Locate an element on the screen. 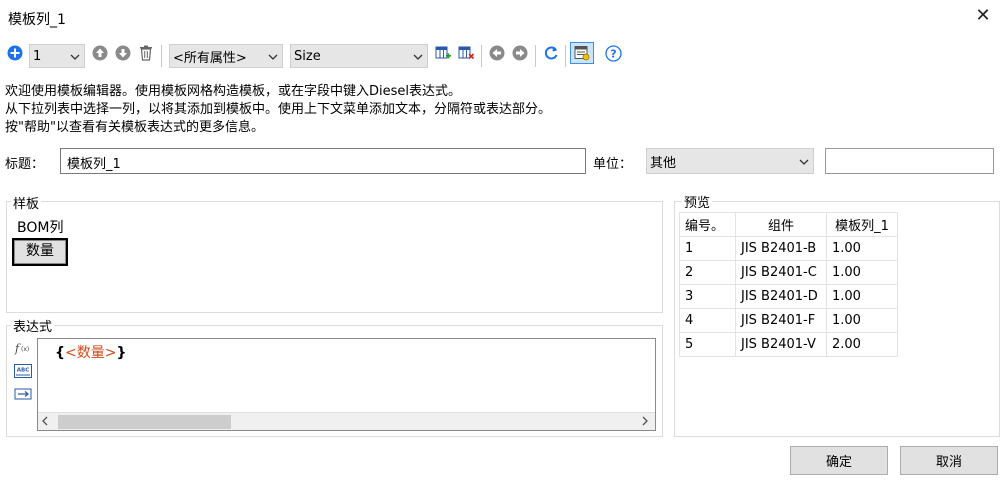 The image size is (1003, 482). svg-text: ABC is located at coordinates (23, 371).